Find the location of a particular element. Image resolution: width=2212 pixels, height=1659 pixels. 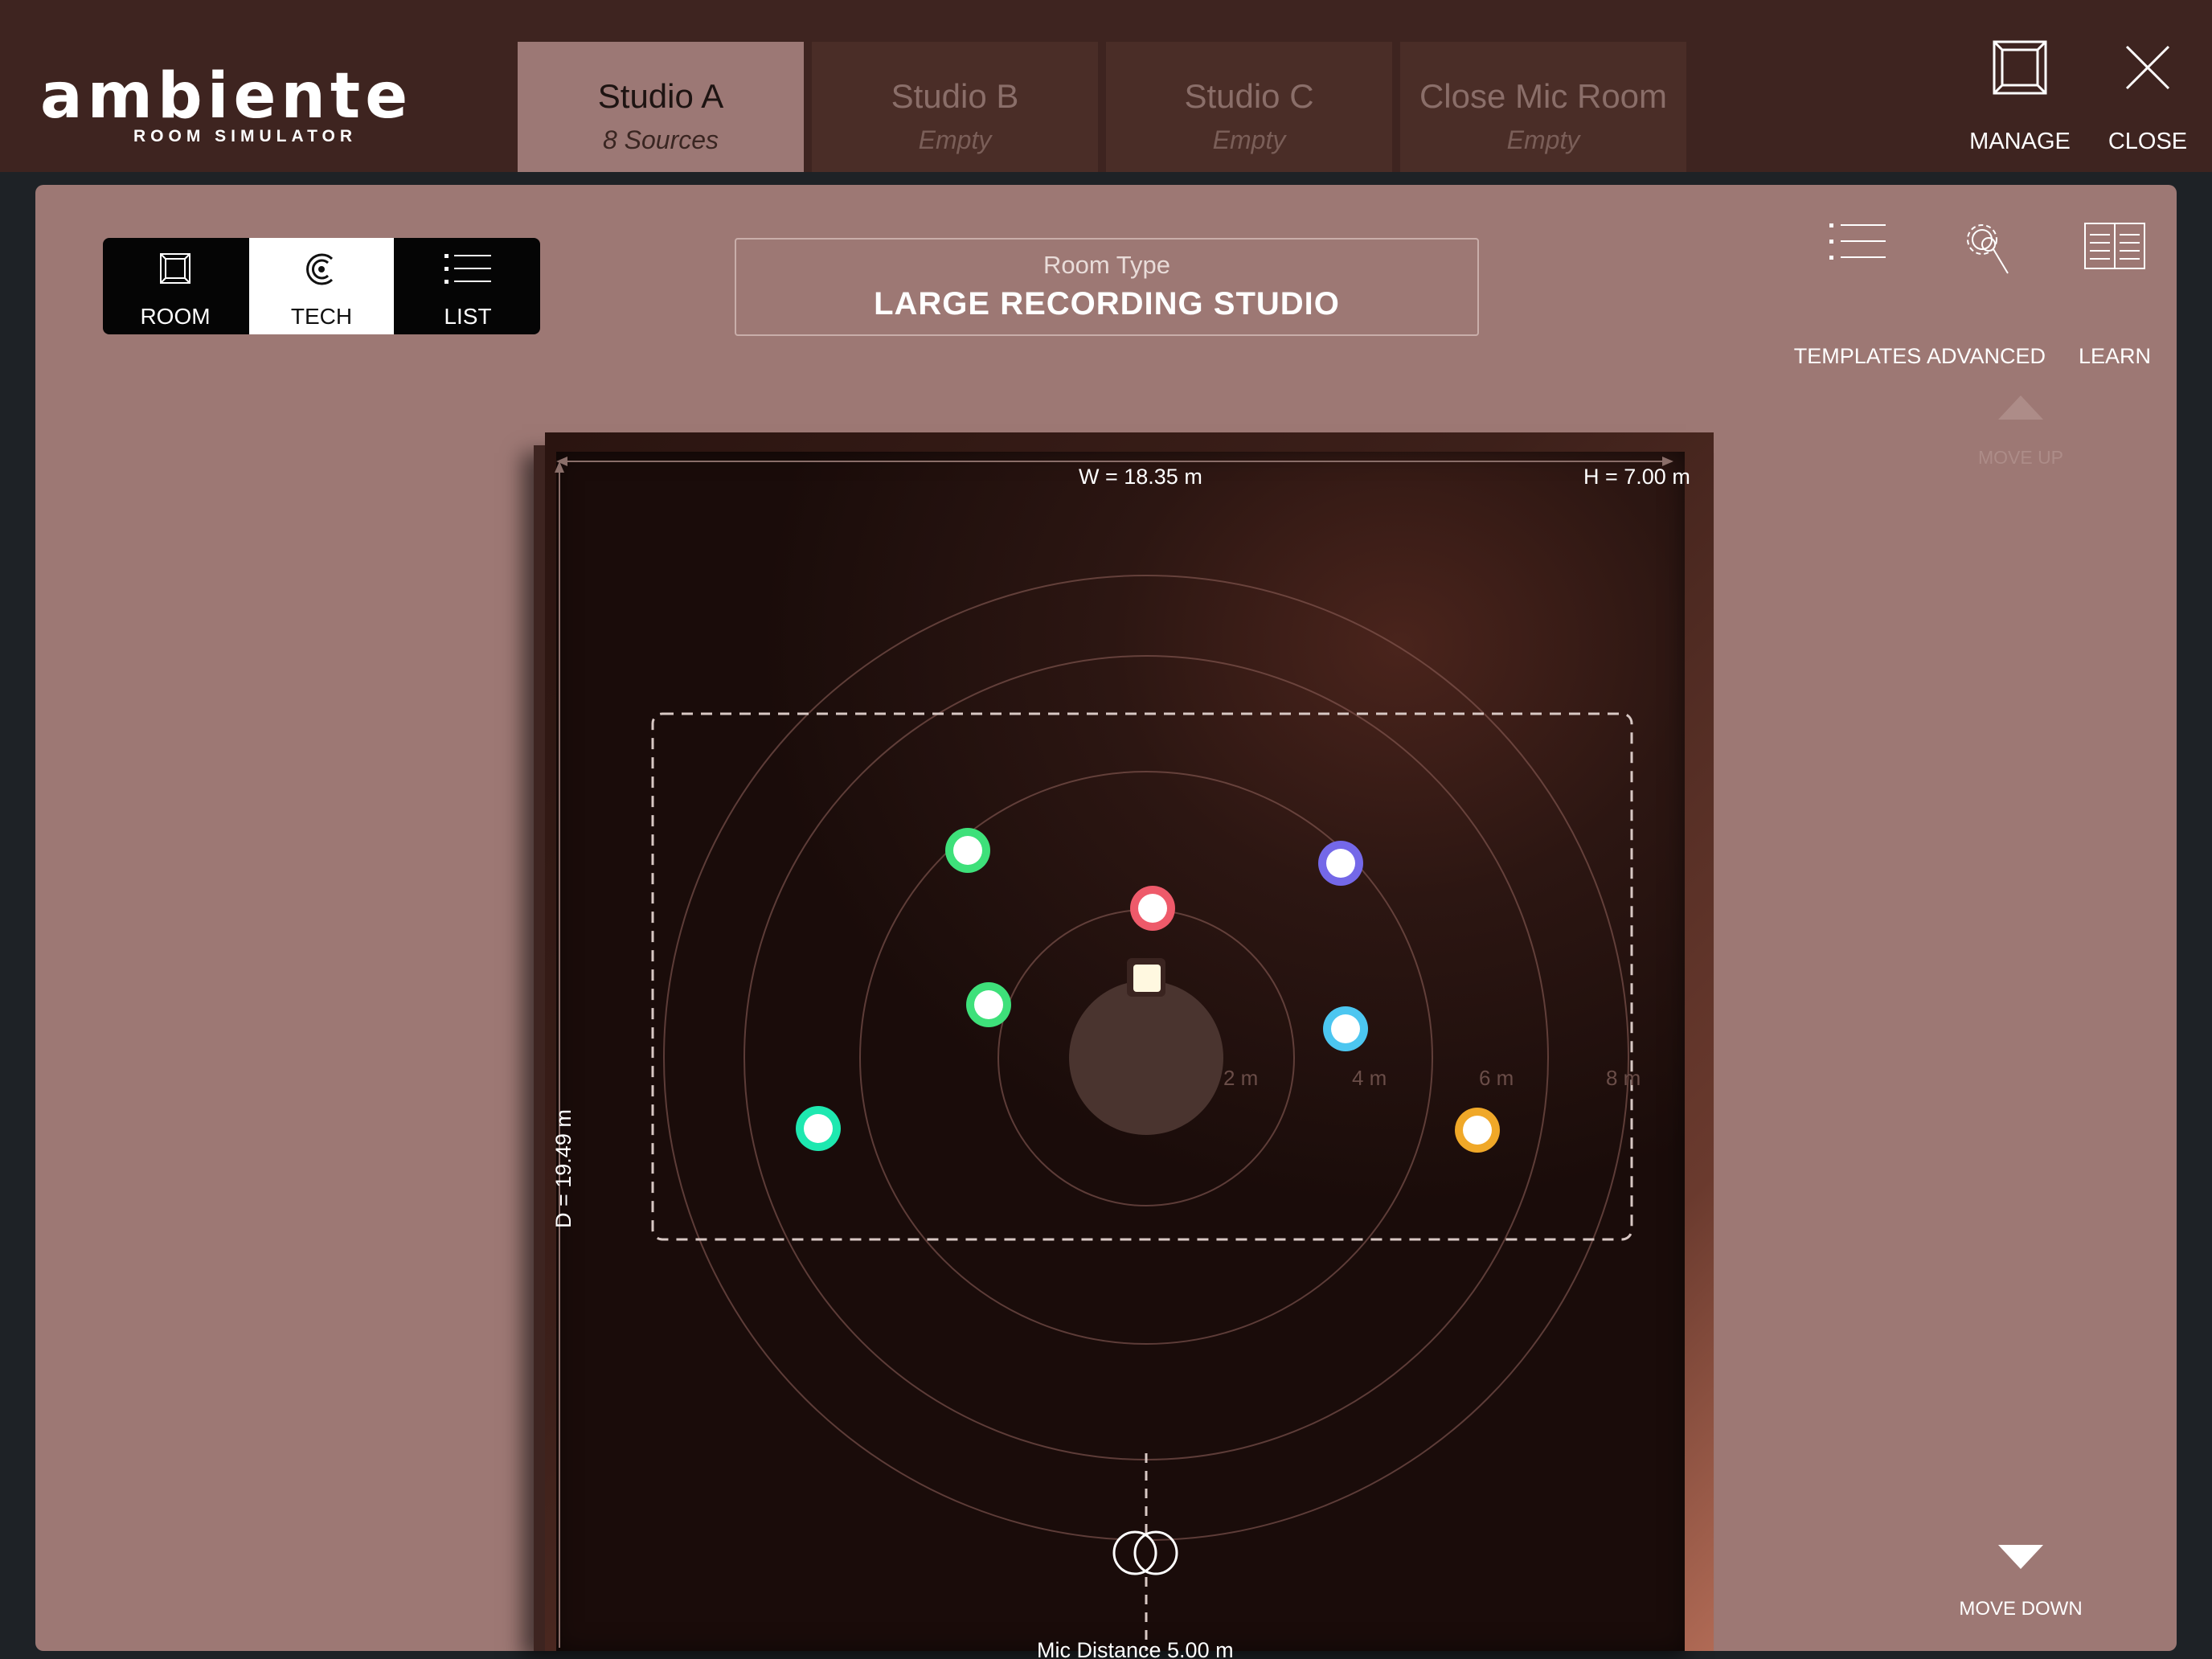

manage-button: MANAGE is located at coordinates (2020, 96).